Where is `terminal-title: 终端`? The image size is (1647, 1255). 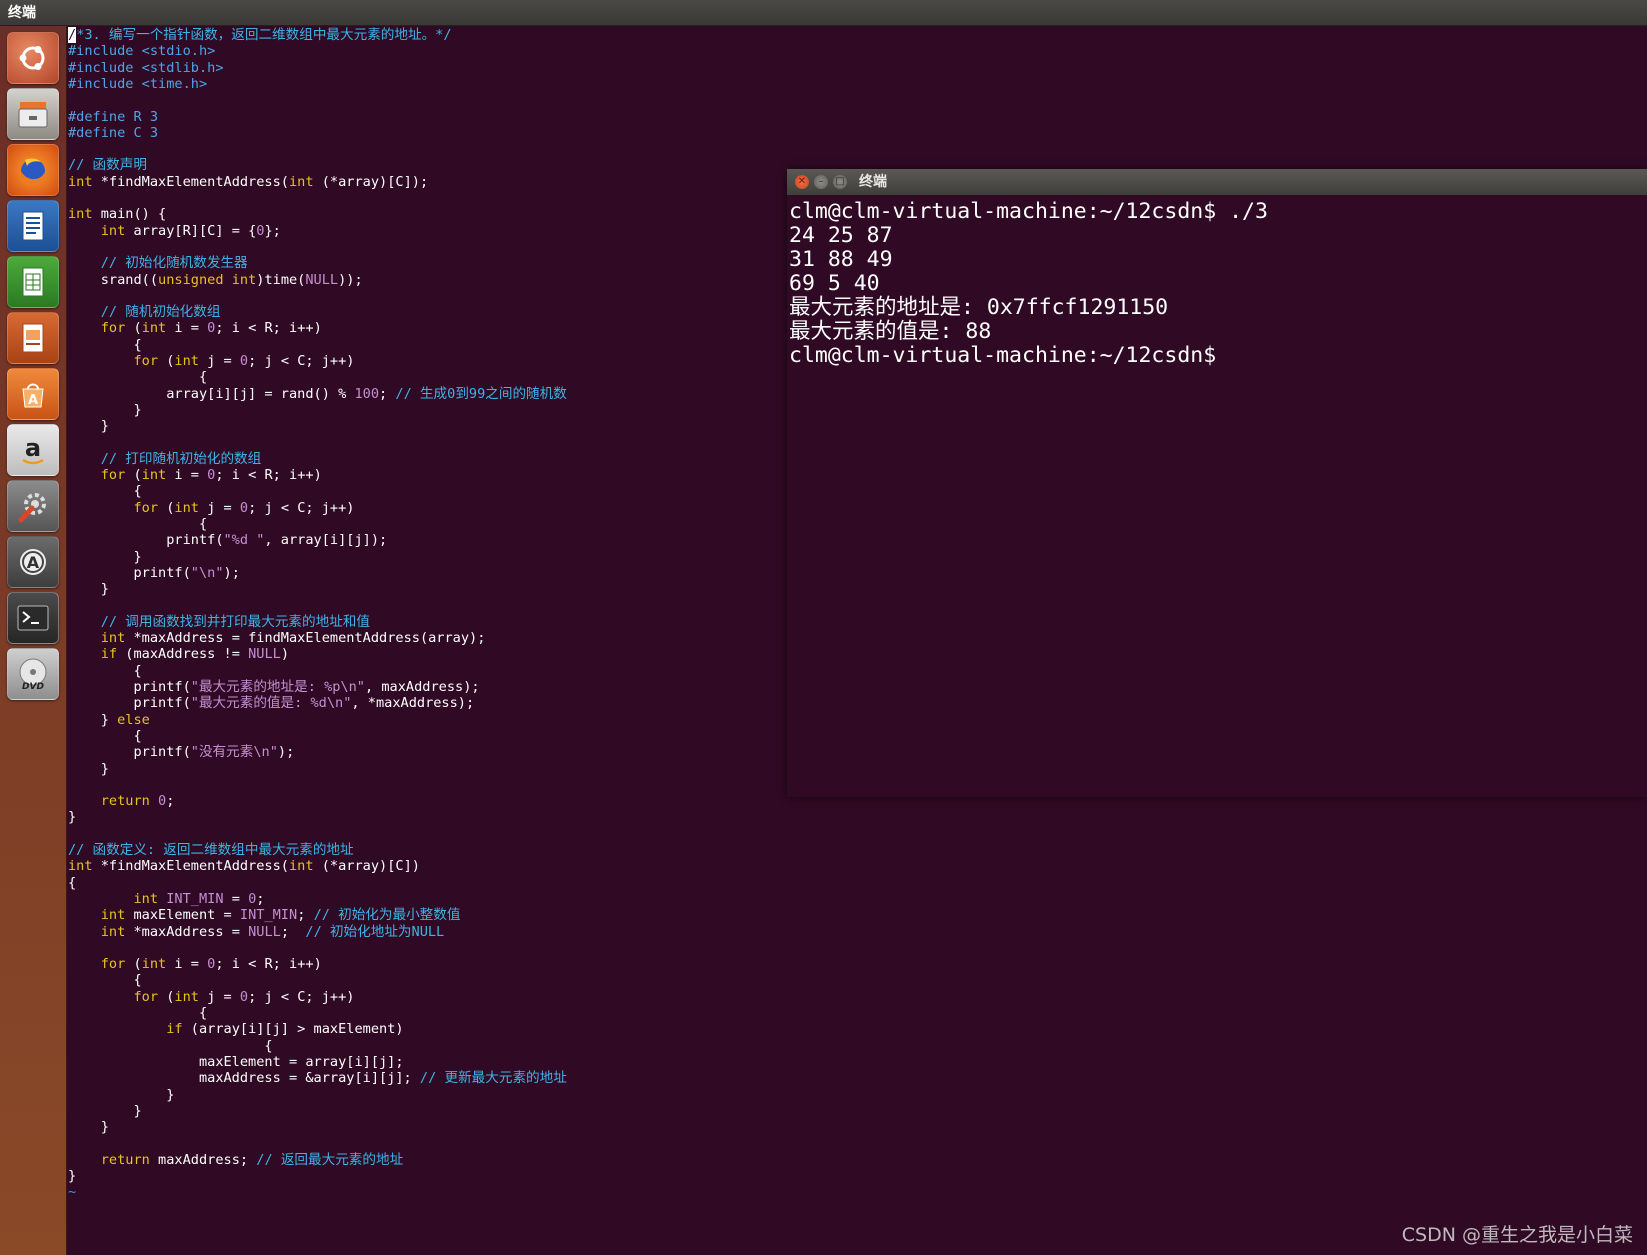
terminal-title: 终端 is located at coordinates (873, 182).